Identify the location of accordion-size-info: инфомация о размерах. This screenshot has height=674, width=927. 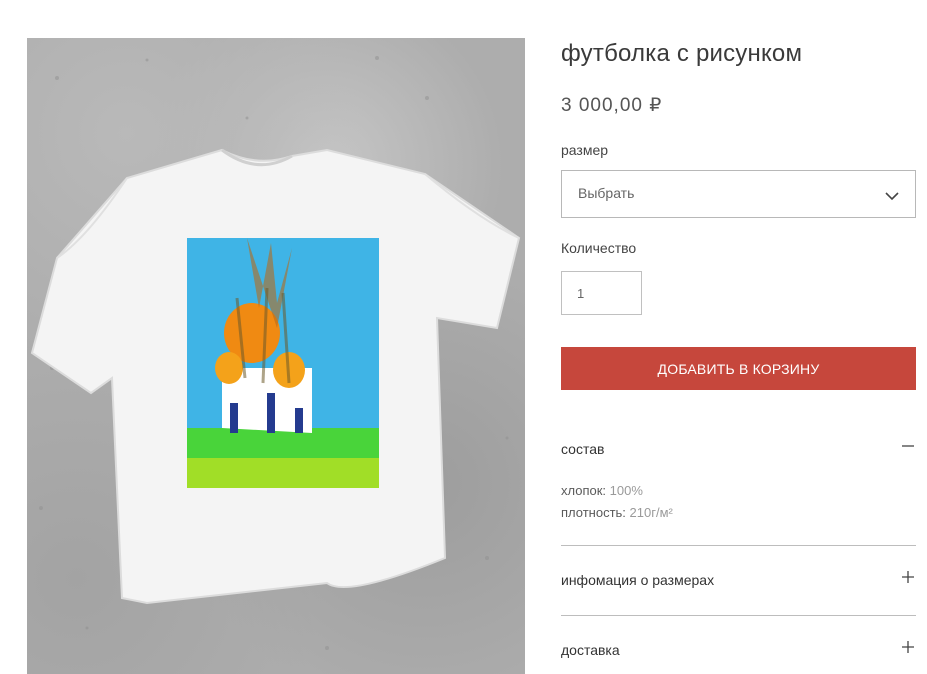
(738, 580).